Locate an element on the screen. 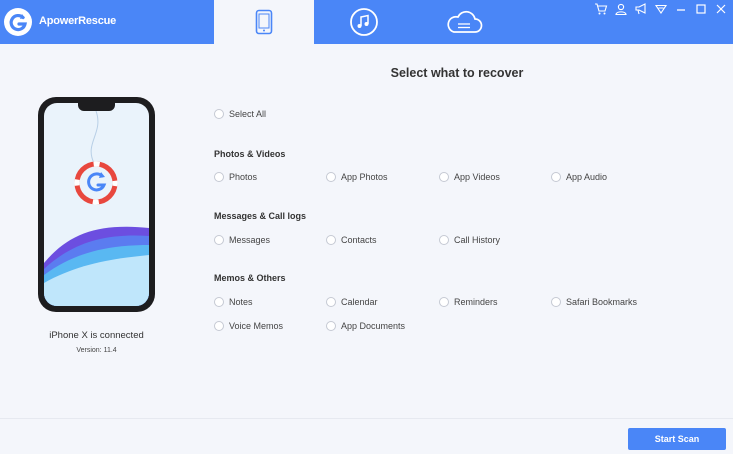  option-safari-bookmarks: Safari Bookmarks is located at coordinates (594, 302).